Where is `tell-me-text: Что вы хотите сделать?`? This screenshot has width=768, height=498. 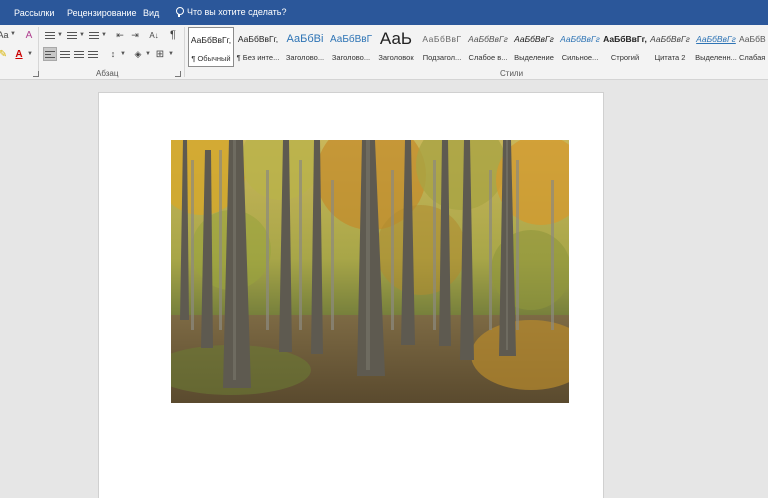 tell-me-text: Что вы хотите сделать? is located at coordinates (237, 12).